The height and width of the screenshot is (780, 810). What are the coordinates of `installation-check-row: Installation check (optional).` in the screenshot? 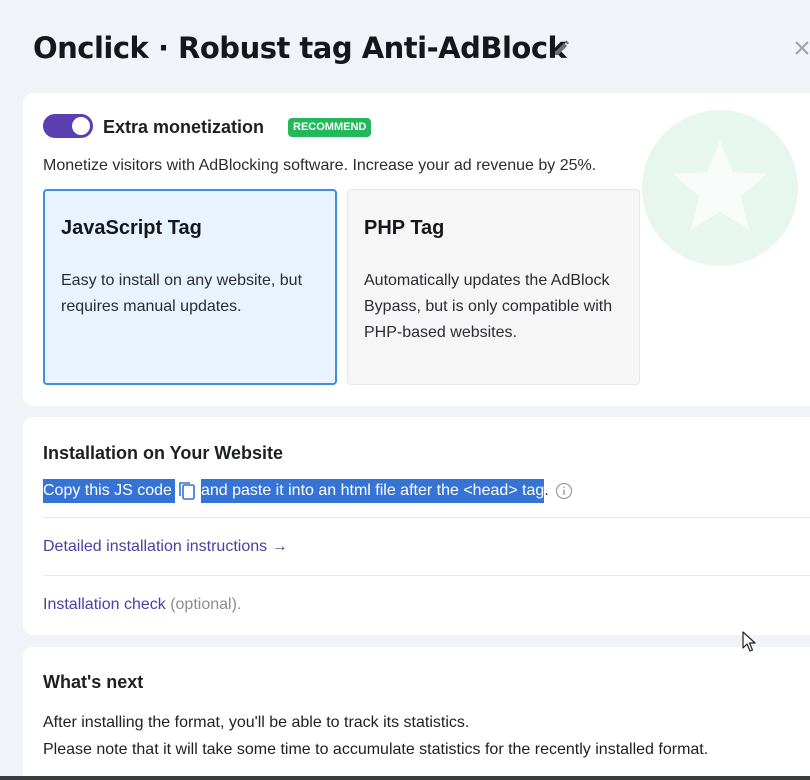 It's located at (142, 605).